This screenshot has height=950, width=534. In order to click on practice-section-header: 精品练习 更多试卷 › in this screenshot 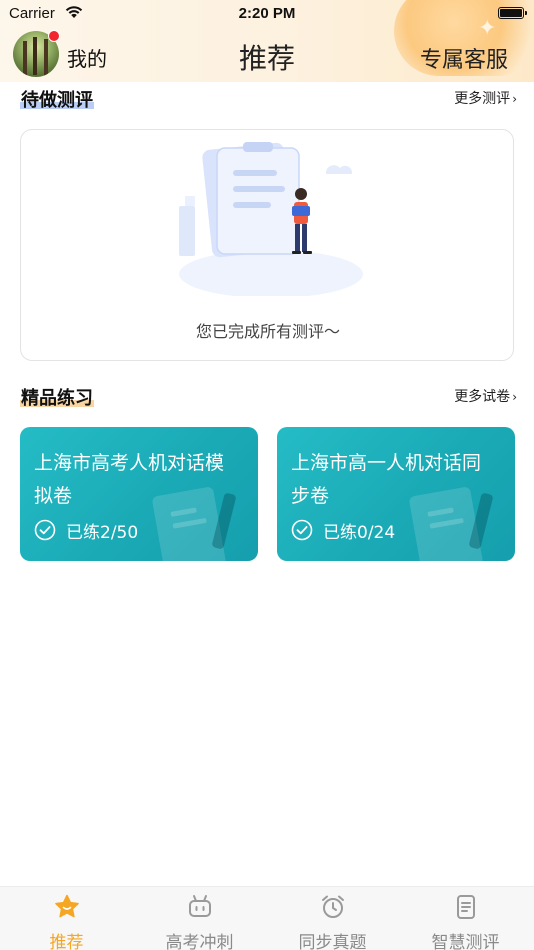, I will do `click(268, 397)`.